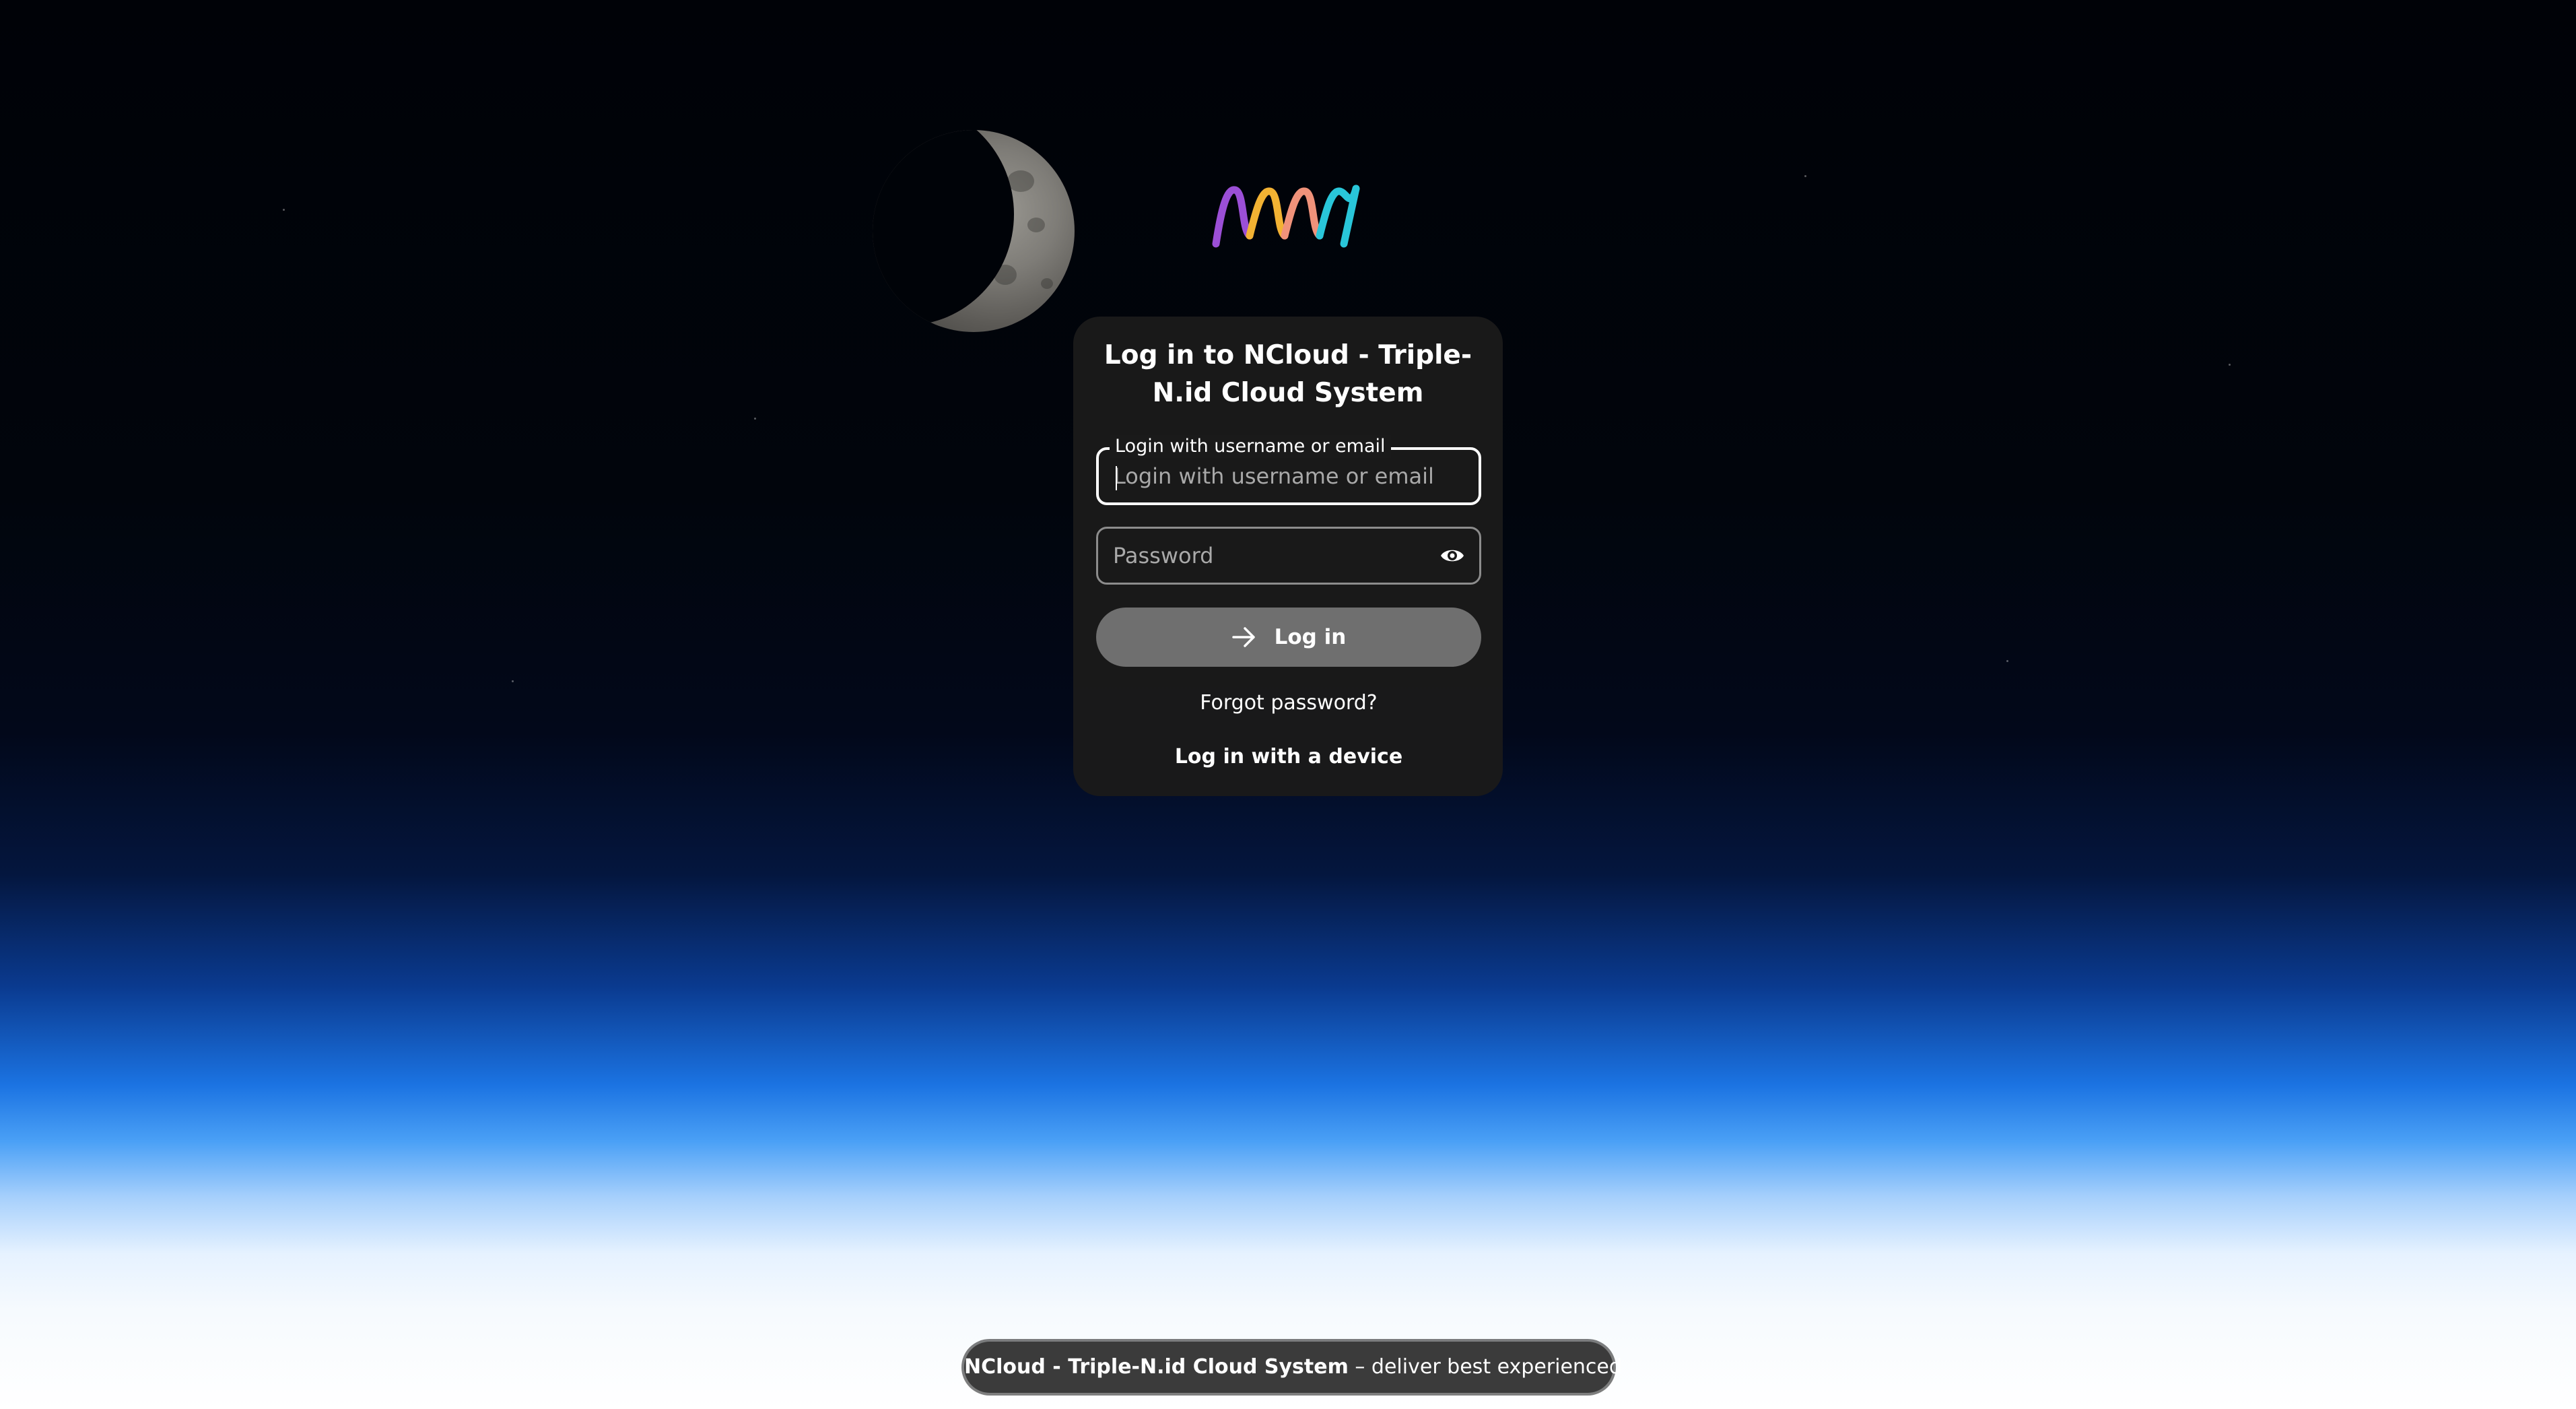  What do you see at coordinates (1310, 637) in the screenshot?
I see `login-button-label: Log in` at bounding box center [1310, 637].